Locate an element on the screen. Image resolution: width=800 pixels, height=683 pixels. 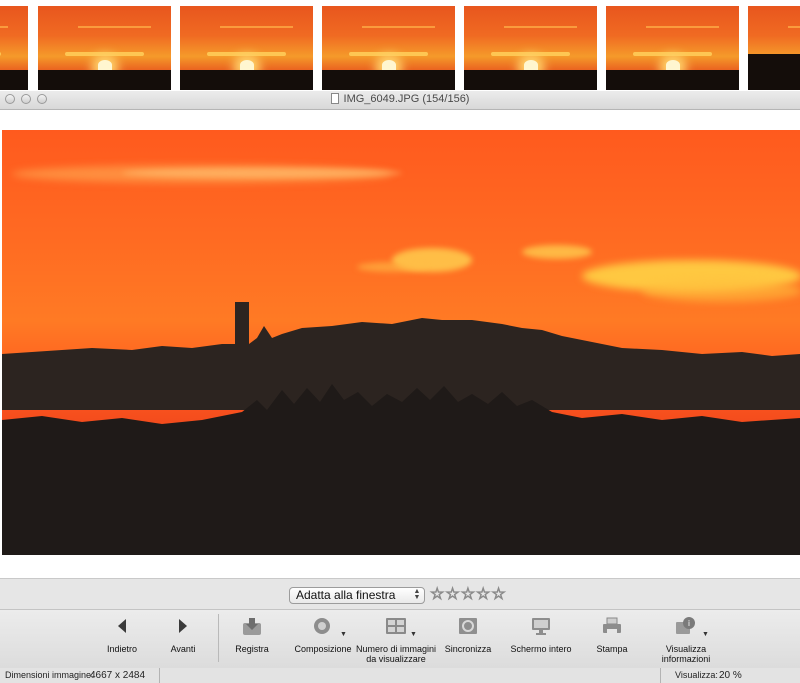
viewer-controls-bar: Adatta alla finestra ▲ ▼ ☆☆☆☆☆ is located at coordinates (400, 593).